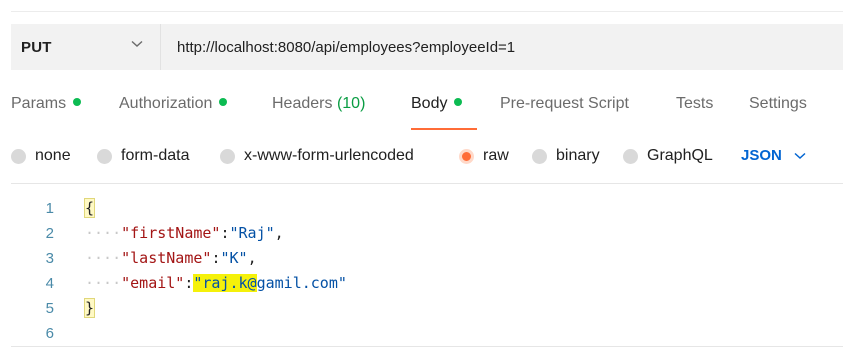 The image size is (843, 352). What do you see at coordinates (49, 283) in the screenshot?
I see `line-number: 4` at bounding box center [49, 283].